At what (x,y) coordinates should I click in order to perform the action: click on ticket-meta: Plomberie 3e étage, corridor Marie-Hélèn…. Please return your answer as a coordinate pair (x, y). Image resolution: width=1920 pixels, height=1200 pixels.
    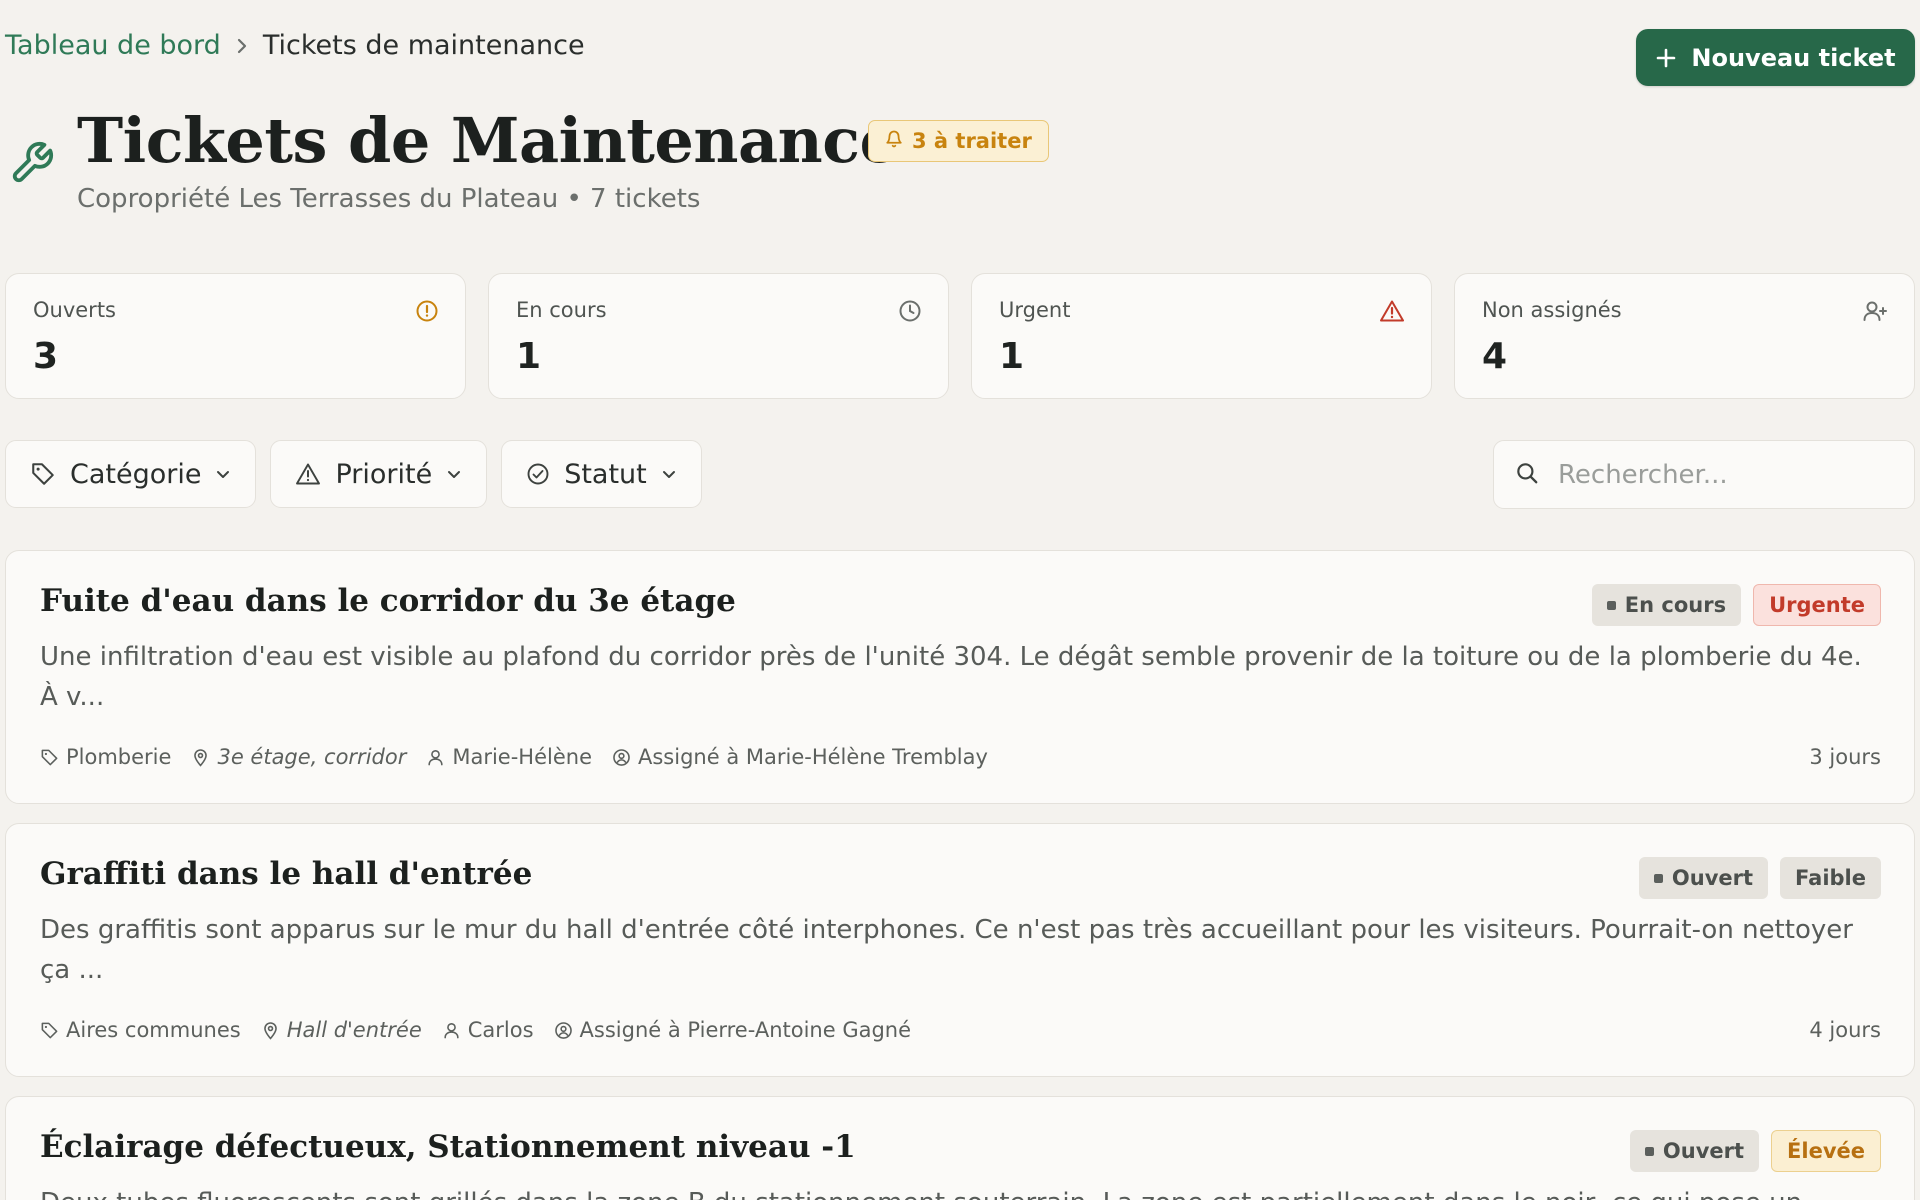
    Looking at the image, I should click on (514, 757).